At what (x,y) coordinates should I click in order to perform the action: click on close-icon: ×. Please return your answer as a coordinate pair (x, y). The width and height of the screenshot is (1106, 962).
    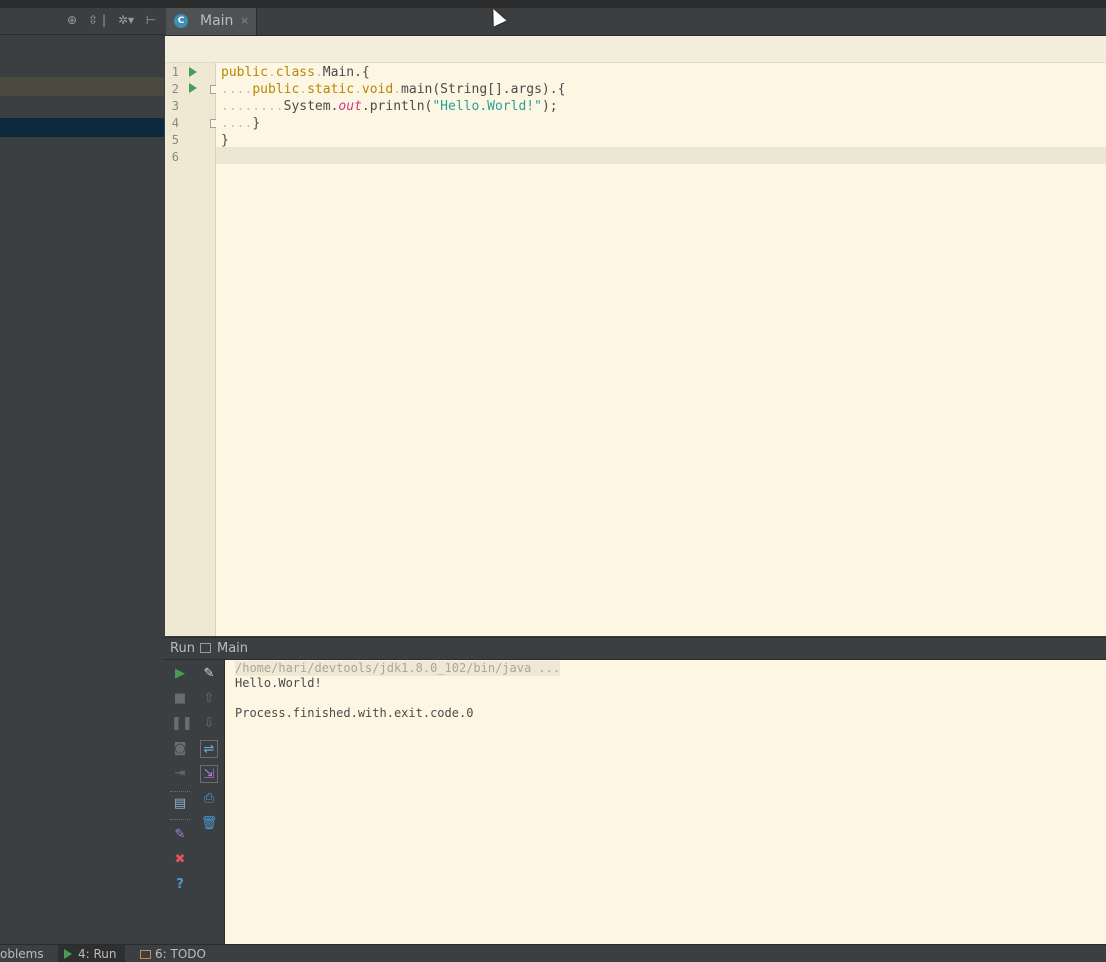
    Looking at the image, I should click on (244, 20).